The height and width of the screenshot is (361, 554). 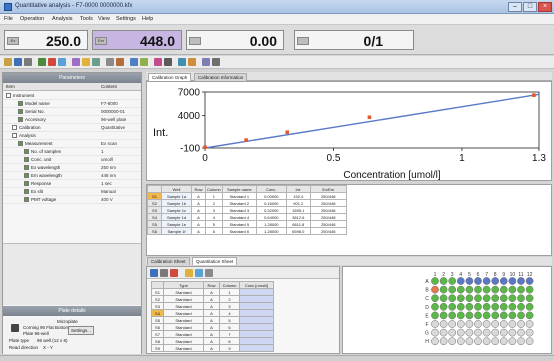 I want to click on sequence-table-cell: 8, so click(x=229, y=341).